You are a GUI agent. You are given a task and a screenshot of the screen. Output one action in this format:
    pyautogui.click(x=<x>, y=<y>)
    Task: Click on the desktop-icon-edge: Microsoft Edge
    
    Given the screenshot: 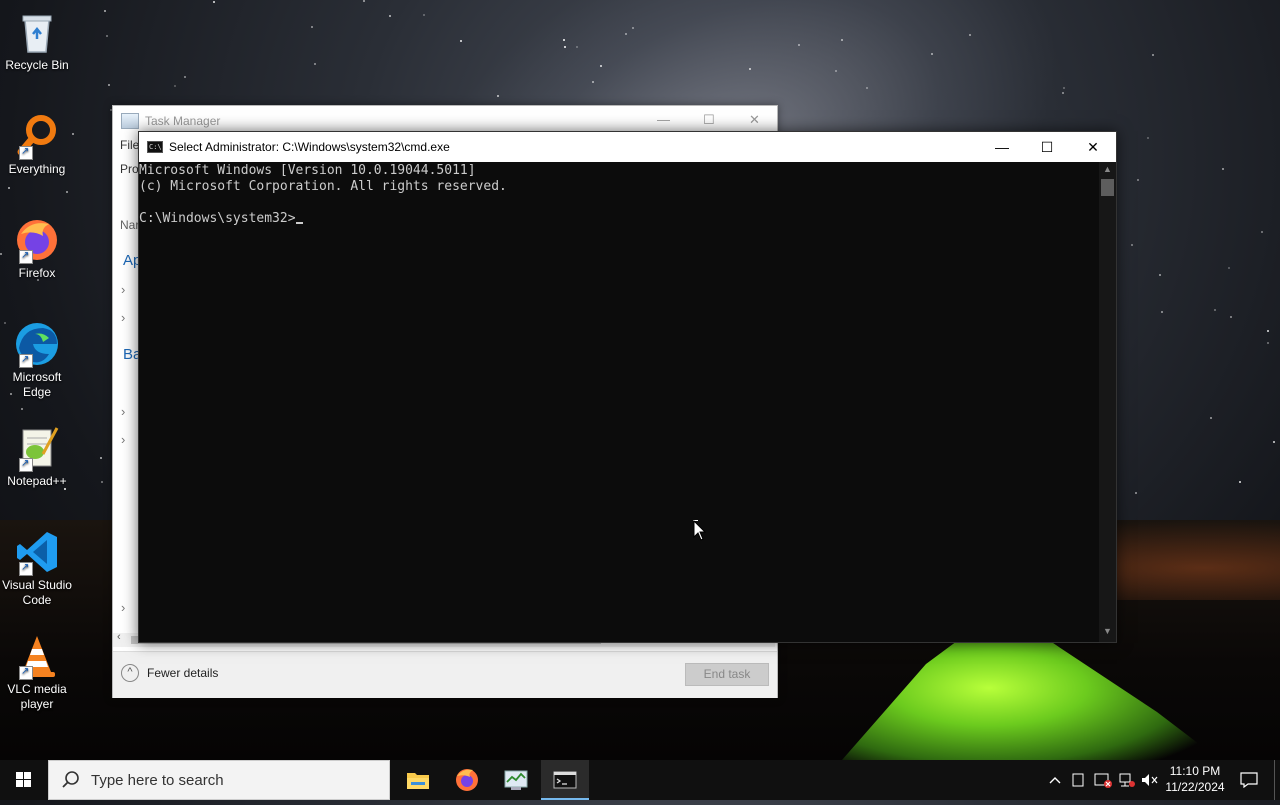 What is the action you would take?
    pyautogui.click(x=37, y=360)
    